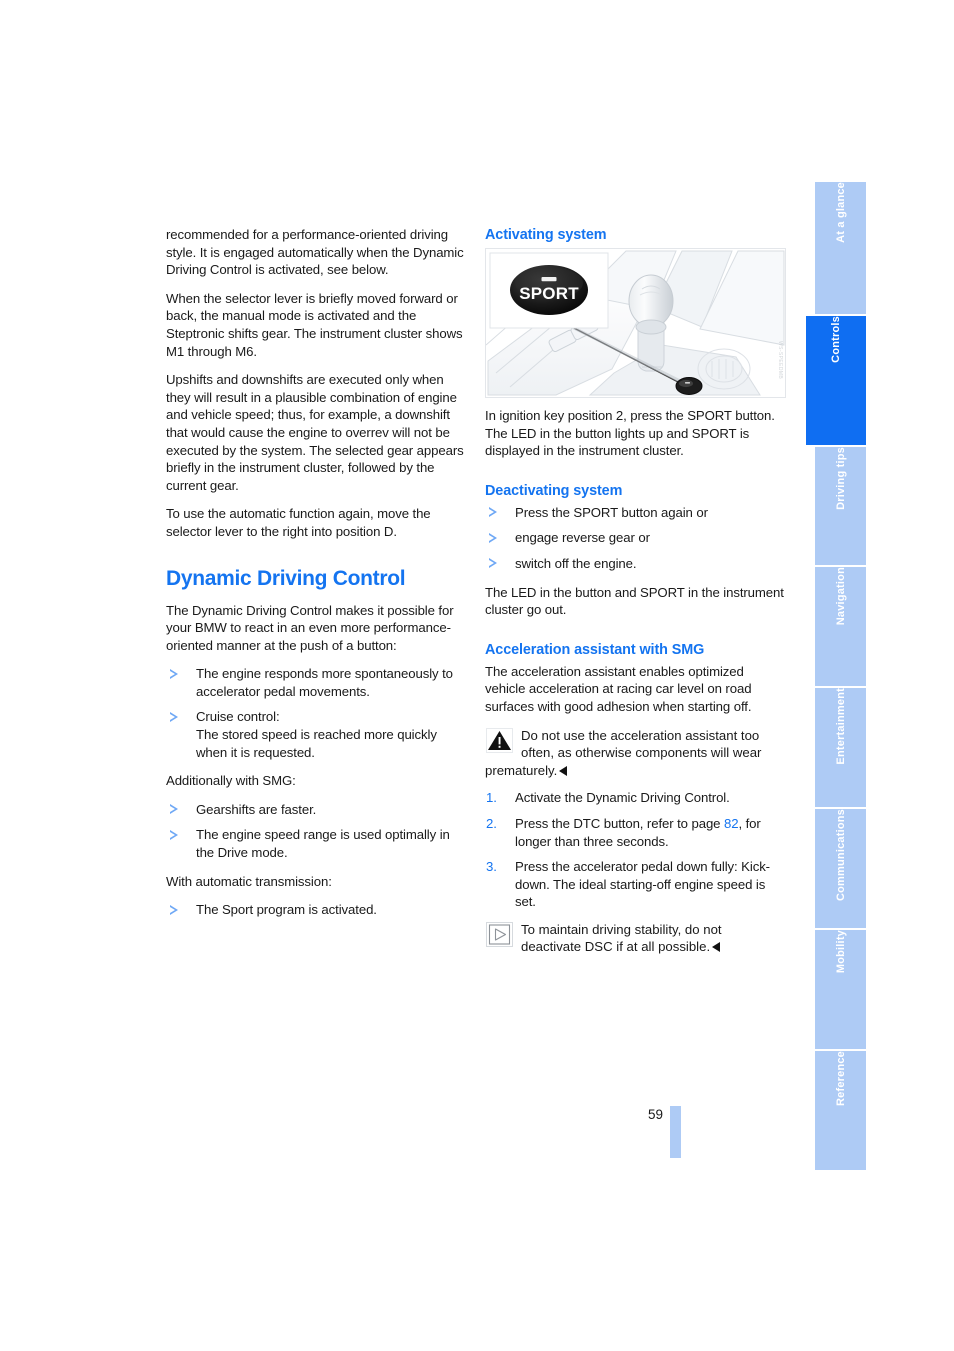 Image resolution: width=954 pixels, height=1351 pixels. What do you see at coordinates (521, 770) in the screenshot?
I see `warning-tail-text: prematurely.` at bounding box center [521, 770].